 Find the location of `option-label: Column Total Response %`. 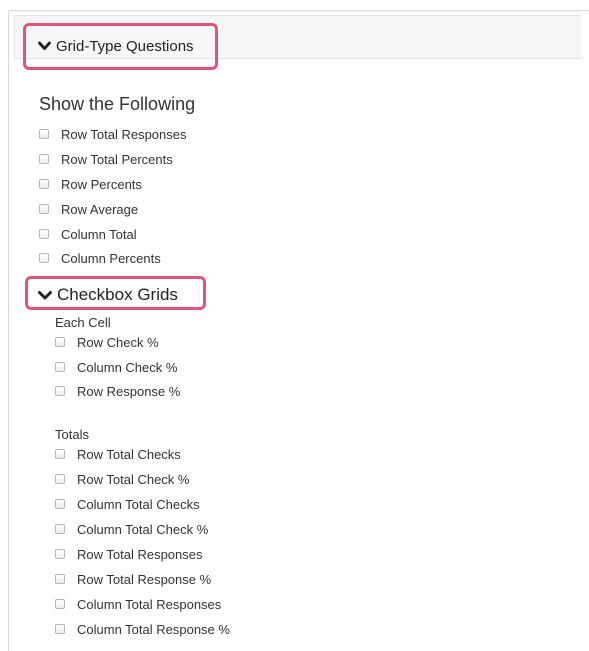

option-label: Column Total Response % is located at coordinates (153, 629).